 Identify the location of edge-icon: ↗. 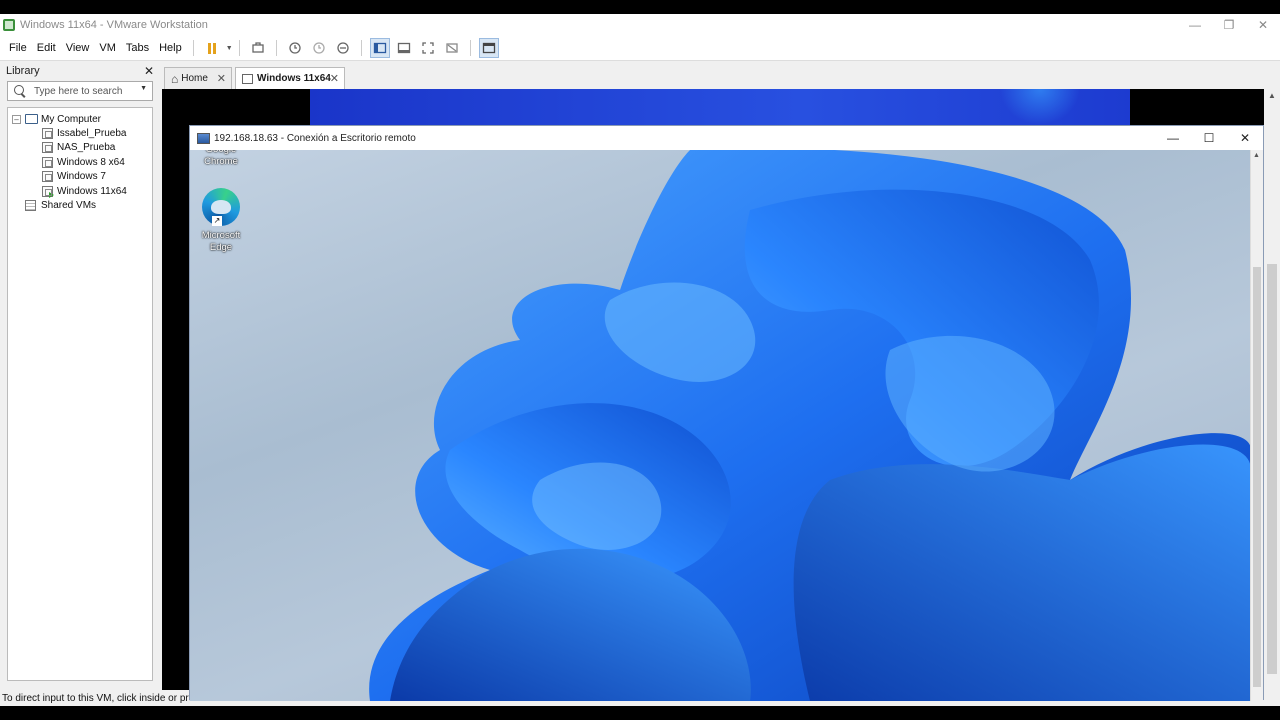
(221, 207).